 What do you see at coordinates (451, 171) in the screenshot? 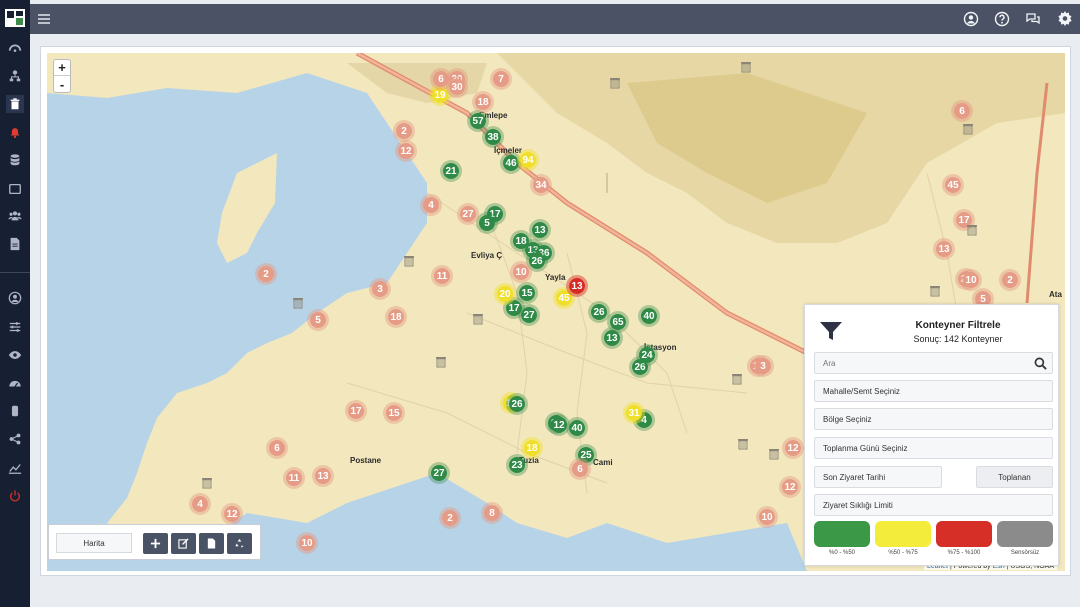
I see `cluster-marker: 21` at bounding box center [451, 171].